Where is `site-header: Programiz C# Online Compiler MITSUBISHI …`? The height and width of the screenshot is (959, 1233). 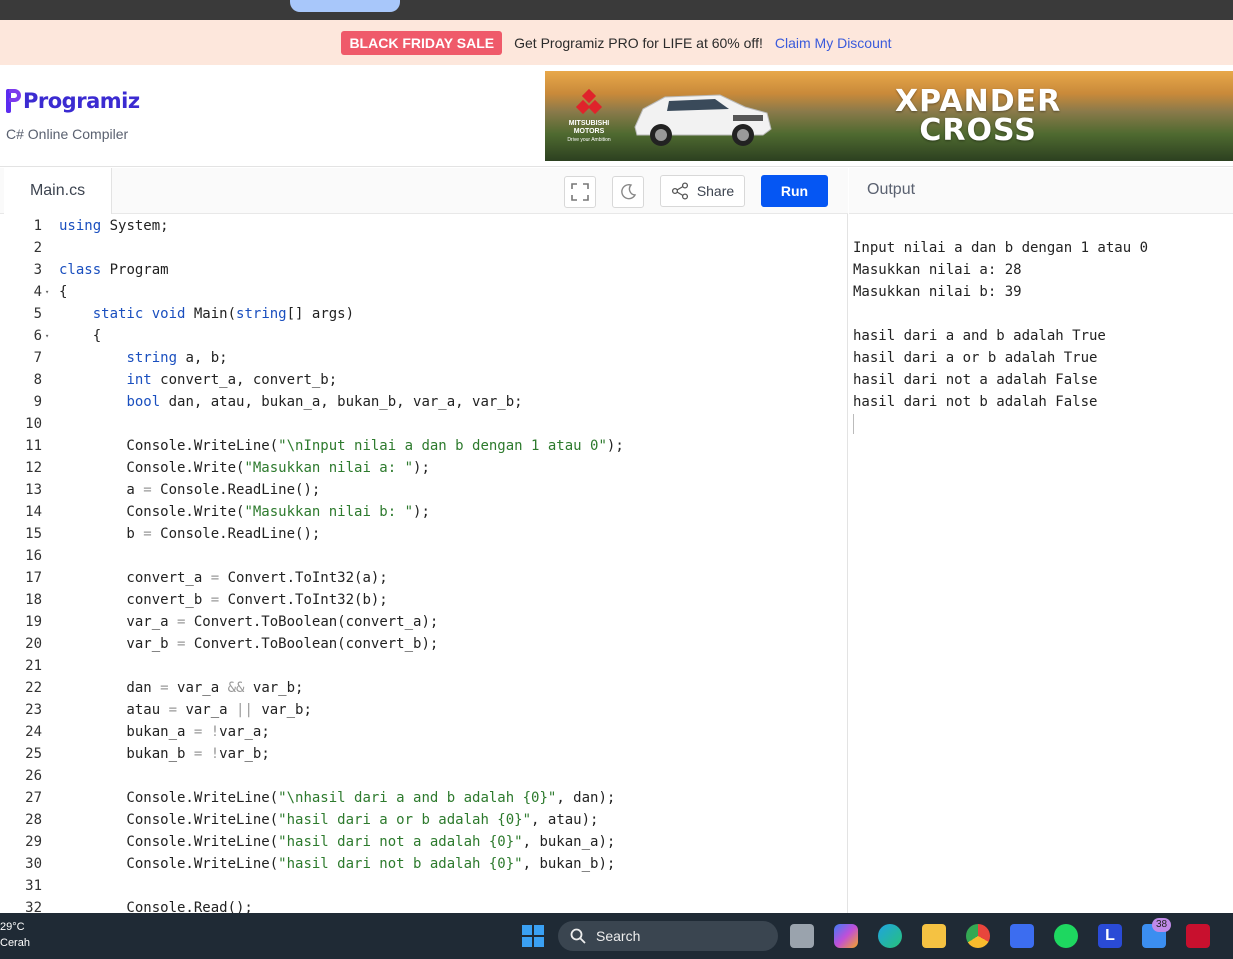 site-header: Programiz C# Online Compiler MITSUBISHI … is located at coordinates (616, 116).